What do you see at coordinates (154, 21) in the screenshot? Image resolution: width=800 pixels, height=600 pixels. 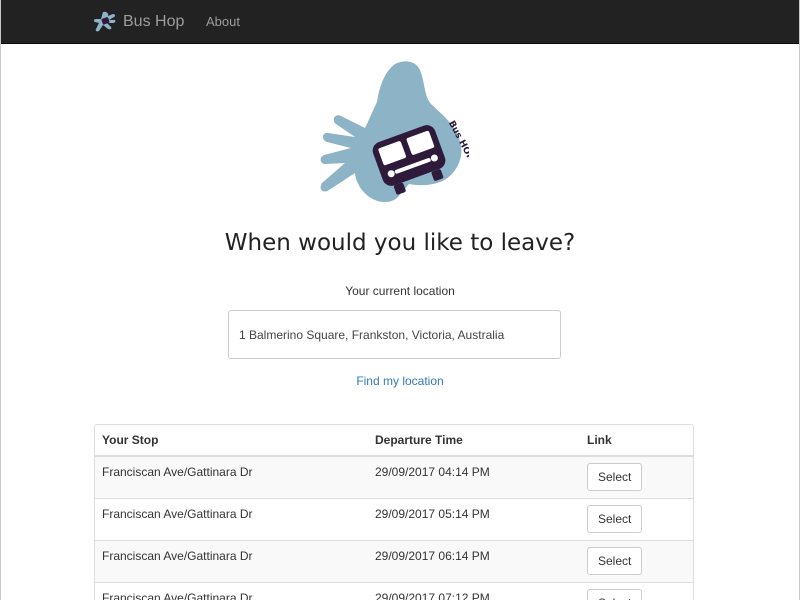 I see `brand-label: Bus Hop` at bounding box center [154, 21].